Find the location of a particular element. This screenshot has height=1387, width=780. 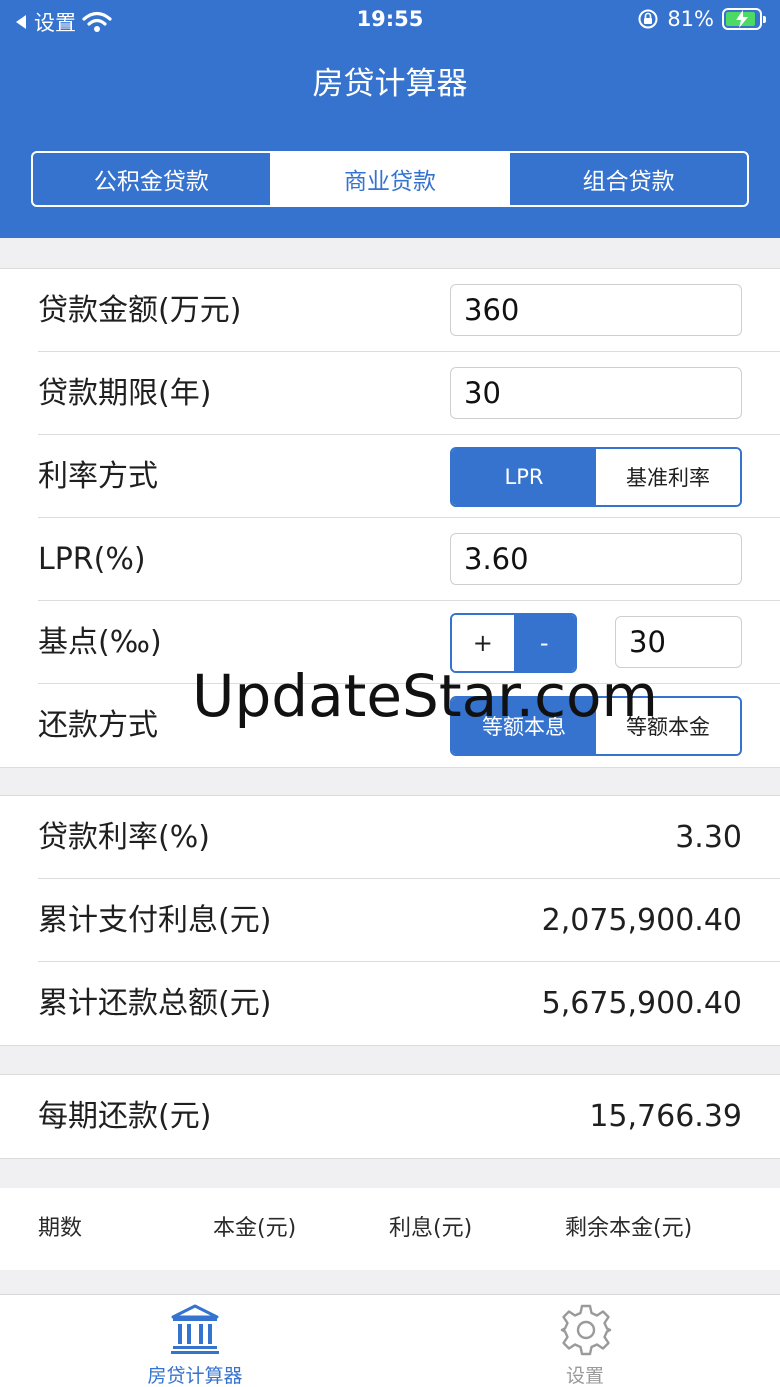

status-bar: 设置 19:55 81% is located at coordinates (390, 20).